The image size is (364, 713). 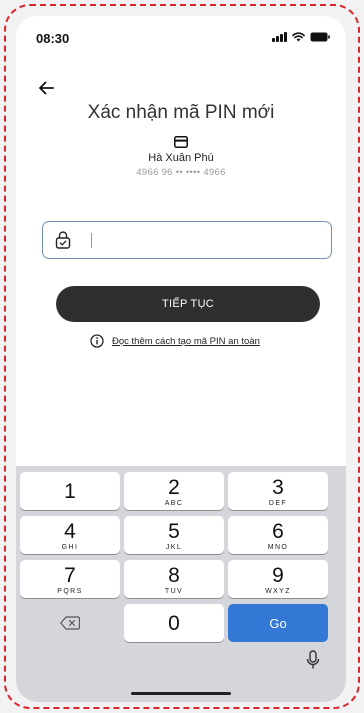 What do you see at coordinates (174, 547) in the screenshot?
I see `key-letters: JKL` at bounding box center [174, 547].